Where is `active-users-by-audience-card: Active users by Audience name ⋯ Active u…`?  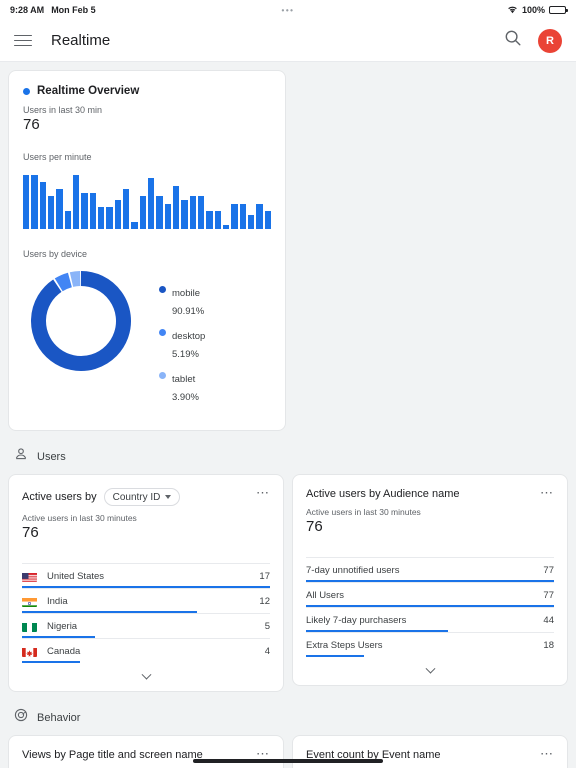
active-users-by-audience-card: Active users by Audience name ⋯ Active u… is located at coordinates (430, 580).